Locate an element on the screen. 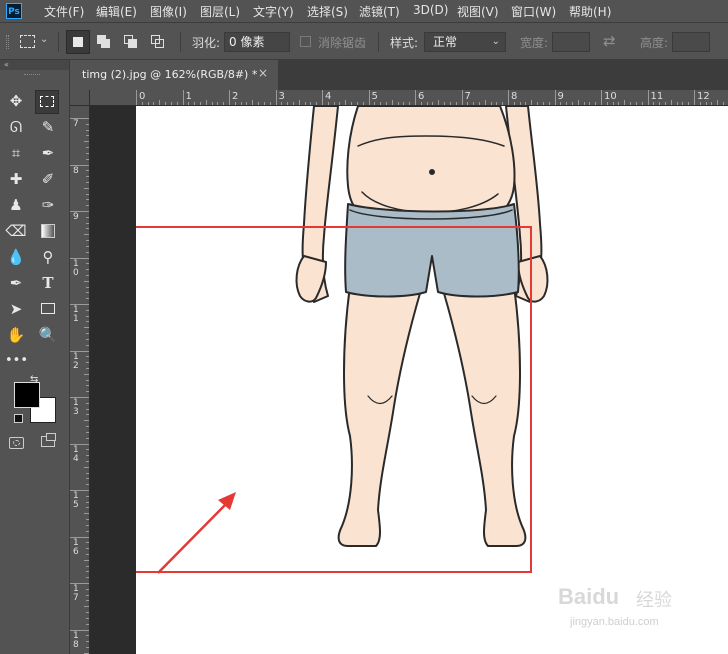 Image resolution: width=728 pixels, height=654 pixels. ruler-label: 1 2 is located at coordinates (76, 361).